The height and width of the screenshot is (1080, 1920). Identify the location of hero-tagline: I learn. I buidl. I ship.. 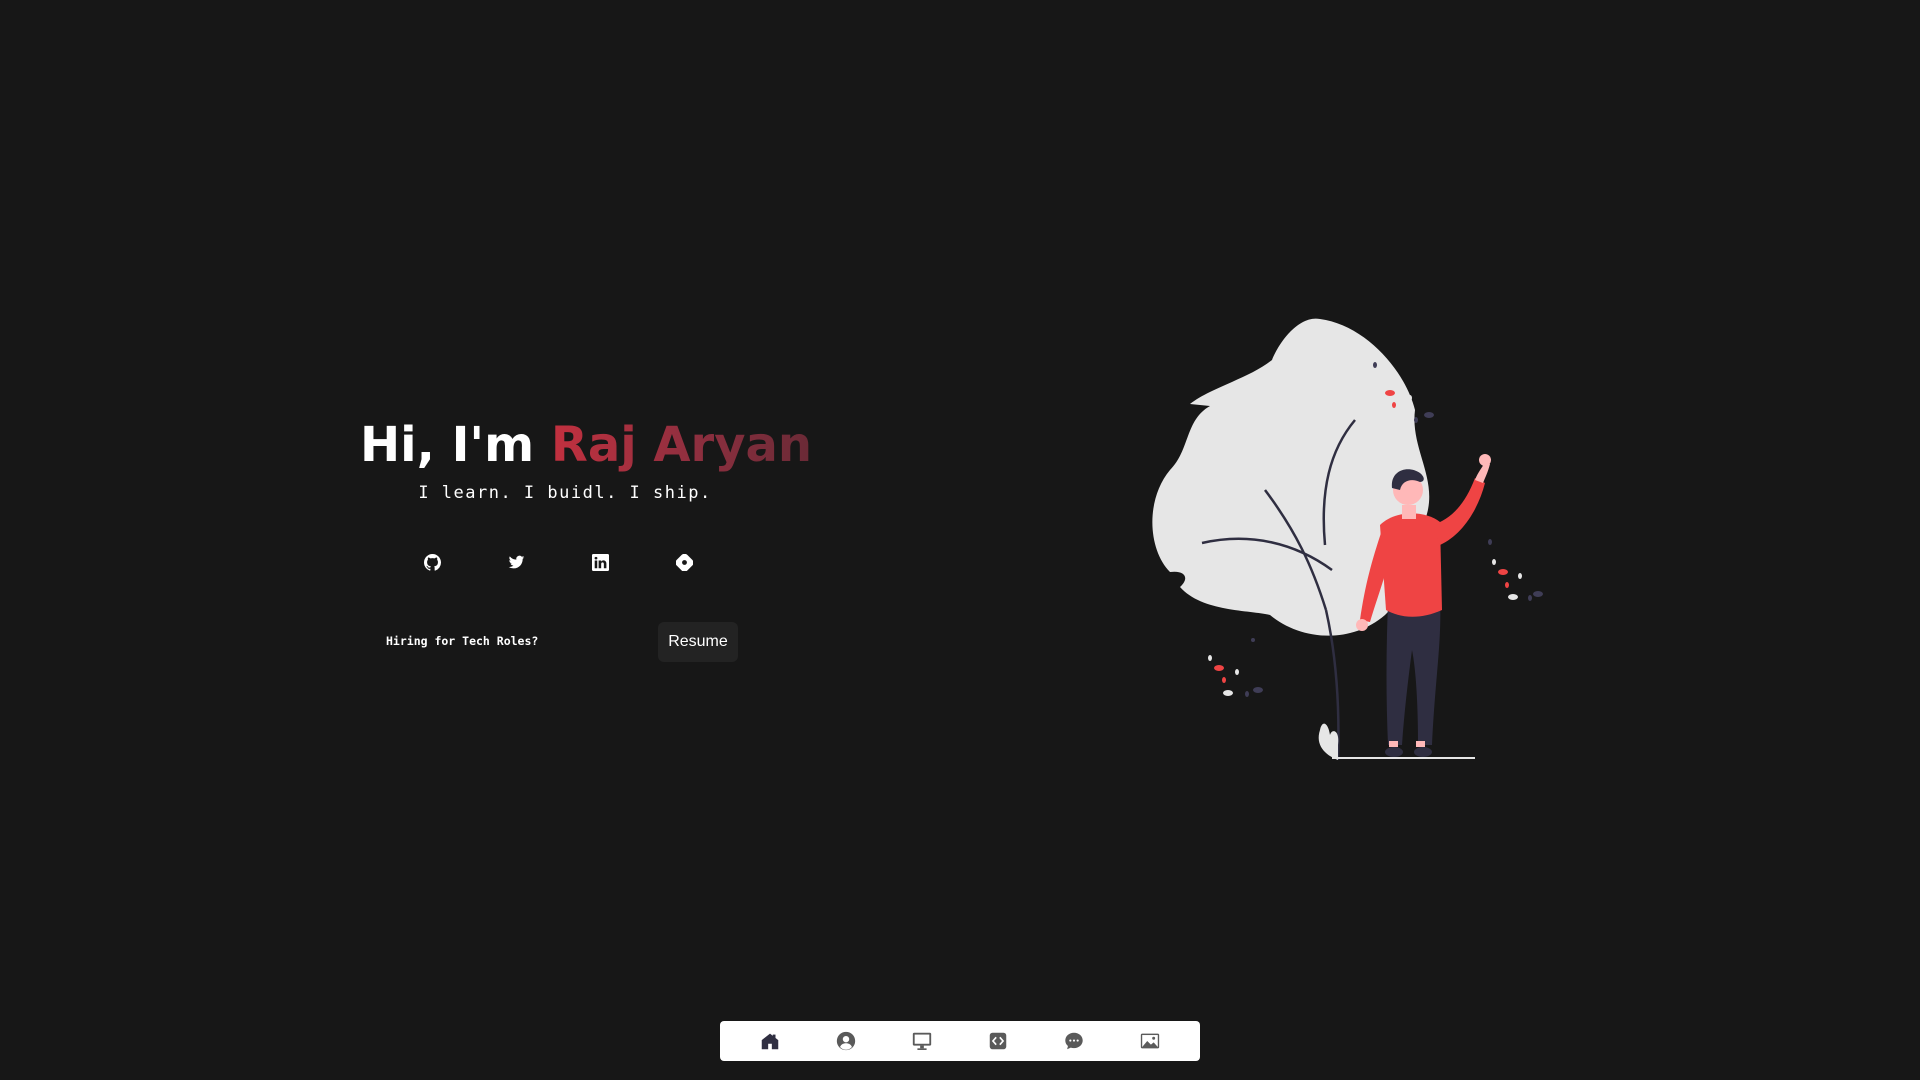
(565, 493).